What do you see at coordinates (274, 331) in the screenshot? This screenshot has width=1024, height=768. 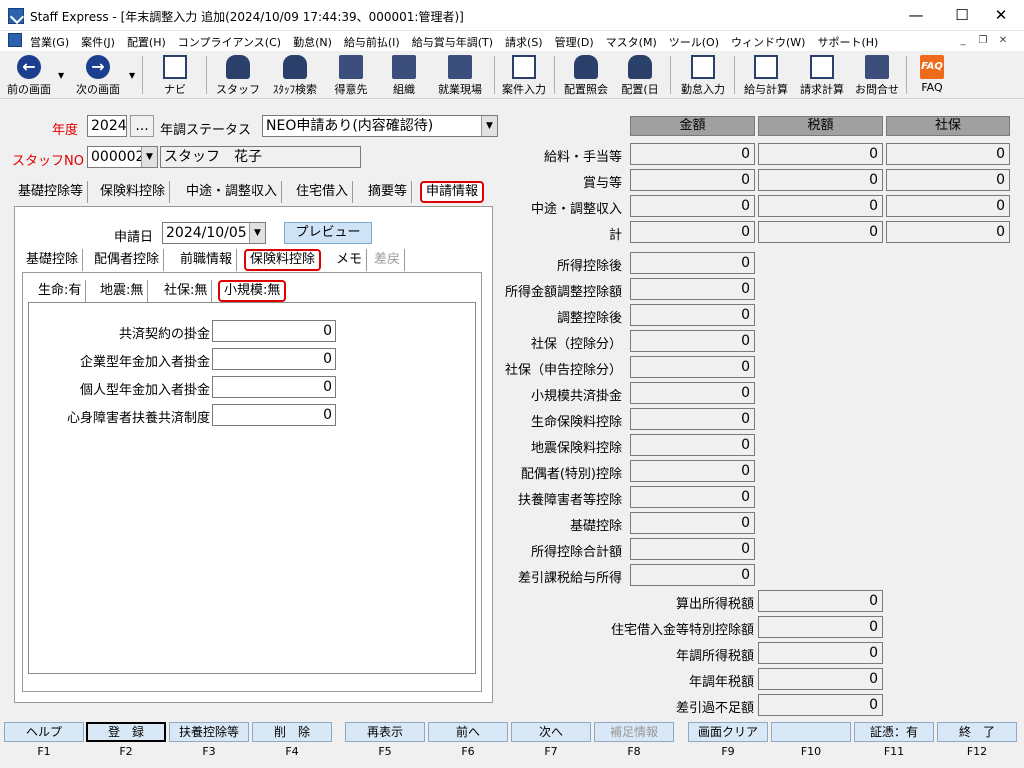 I see `mutual-aid-field: 0` at bounding box center [274, 331].